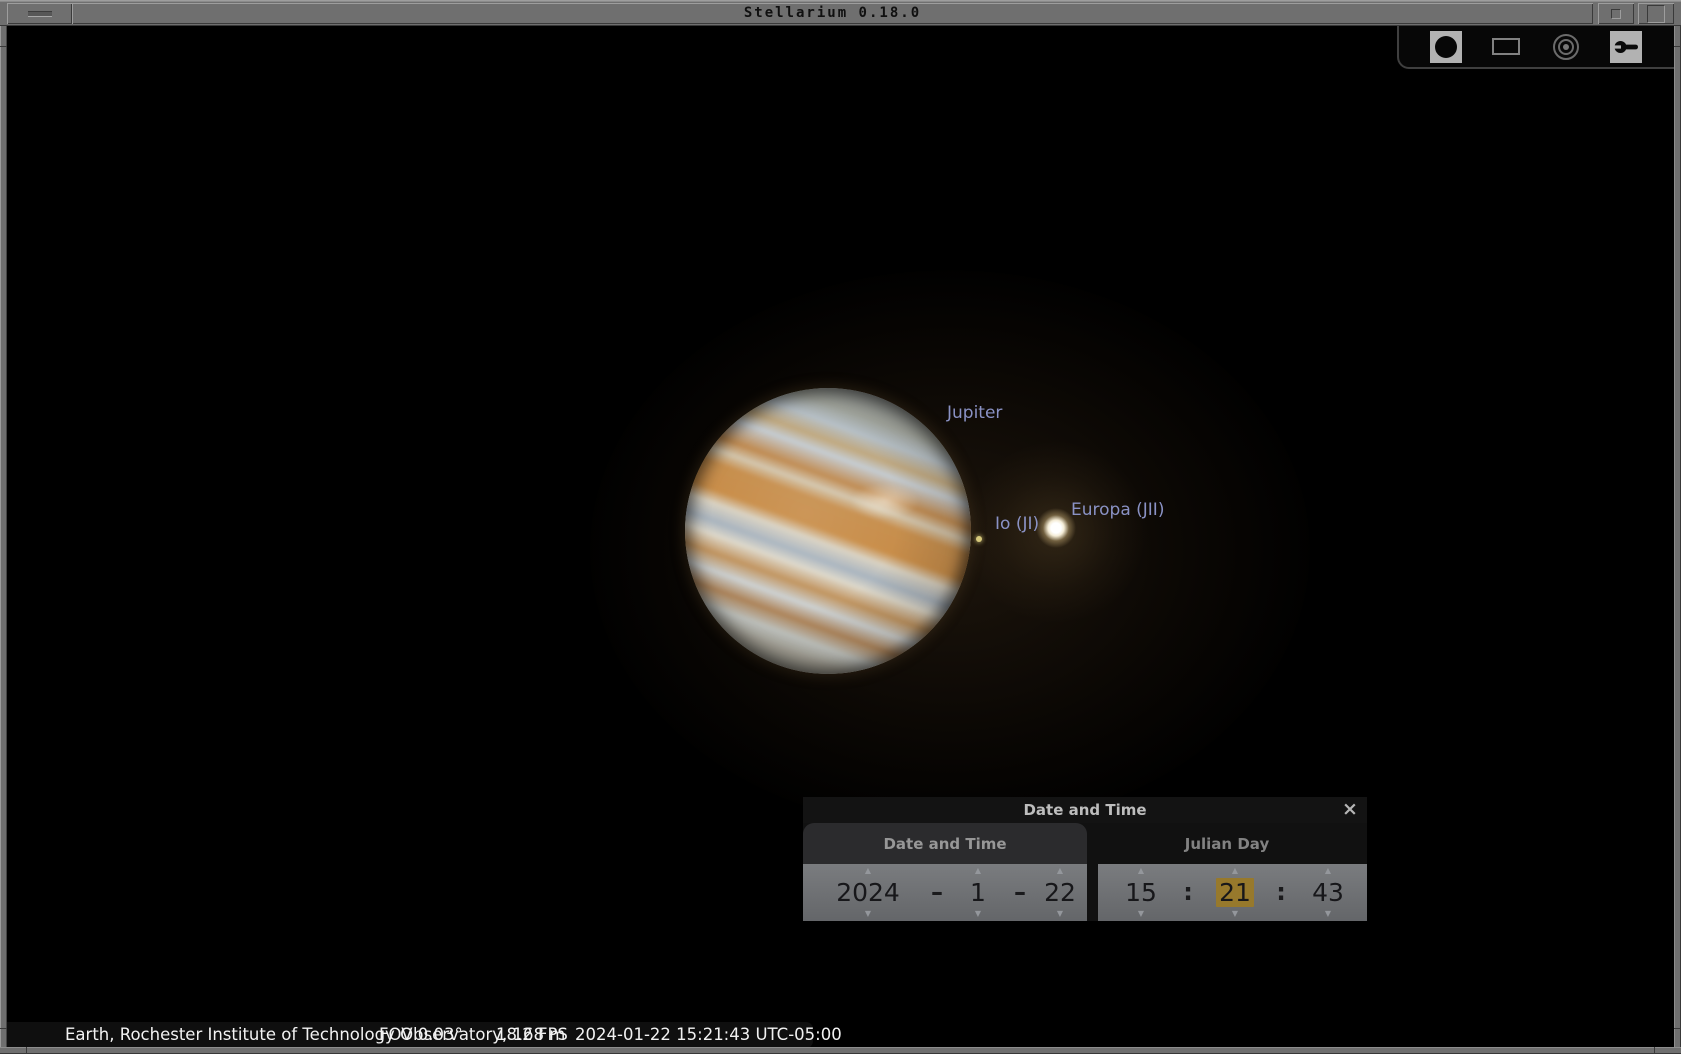  I want to click on moon-io, so click(979, 539).